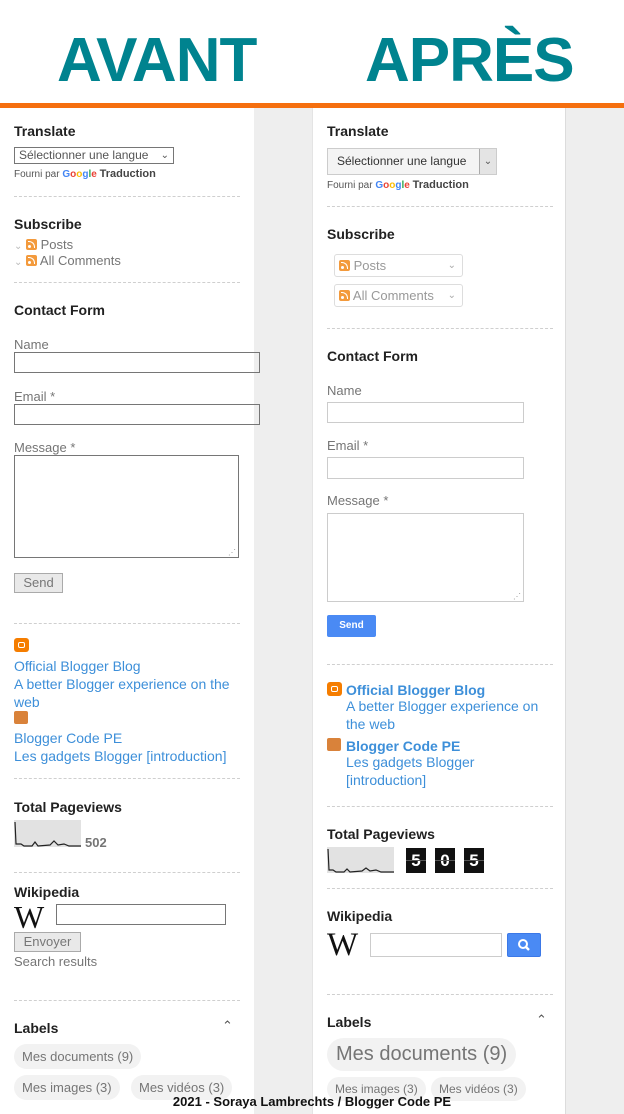 Image resolution: width=624 pixels, height=1114 pixels. Describe the element at coordinates (416, 860) in the screenshot. I see `counter-digit: 5` at that location.